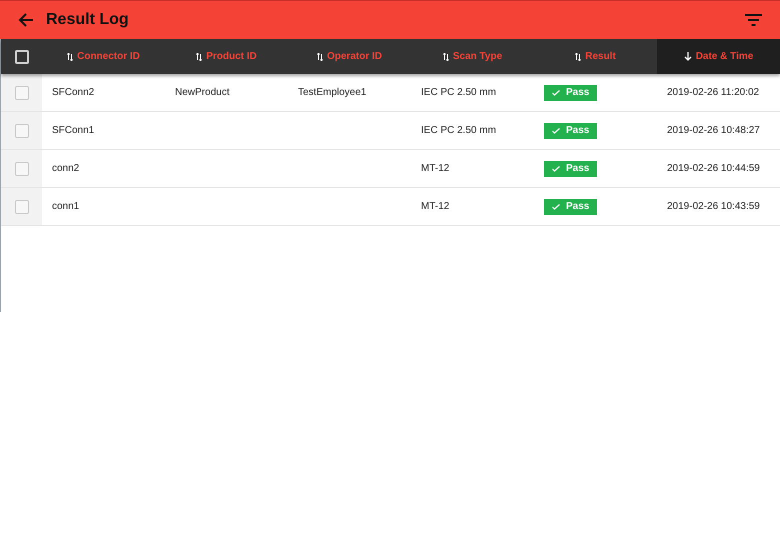 The height and width of the screenshot is (560, 780). What do you see at coordinates (202, 93) in the screenshot?
I see `table-cell-text: NewProduct` at bounding box center [202, 93].